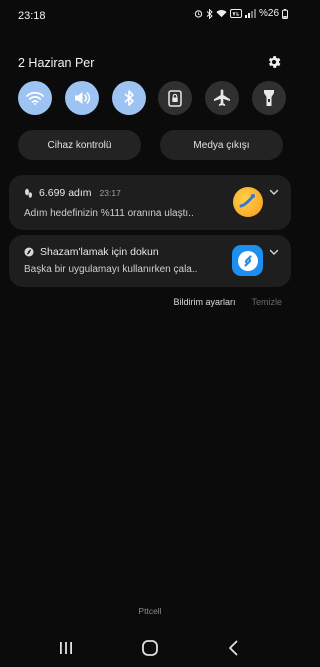  I want to click on bluetooth-toggle, so click(128, 98).